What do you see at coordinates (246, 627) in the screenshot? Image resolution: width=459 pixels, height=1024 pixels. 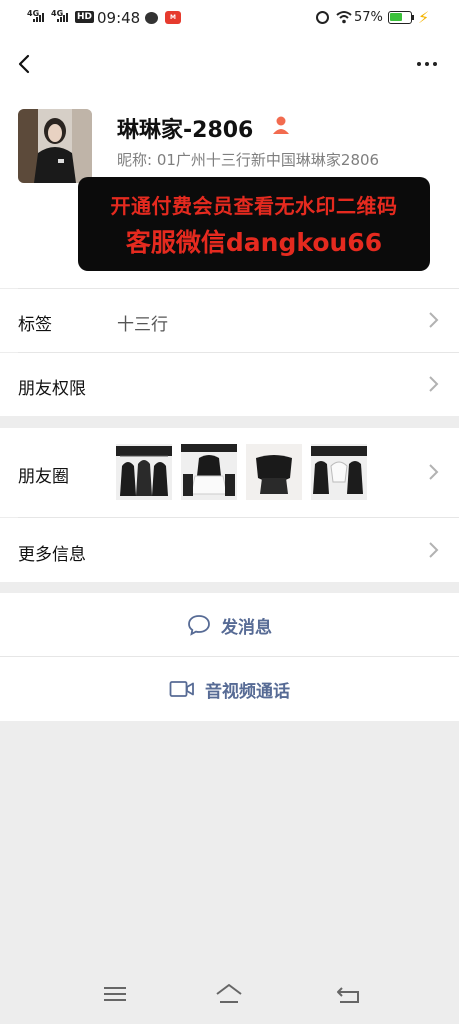 I see `send-message-label: 发消息` at bounding box center [246, 627].